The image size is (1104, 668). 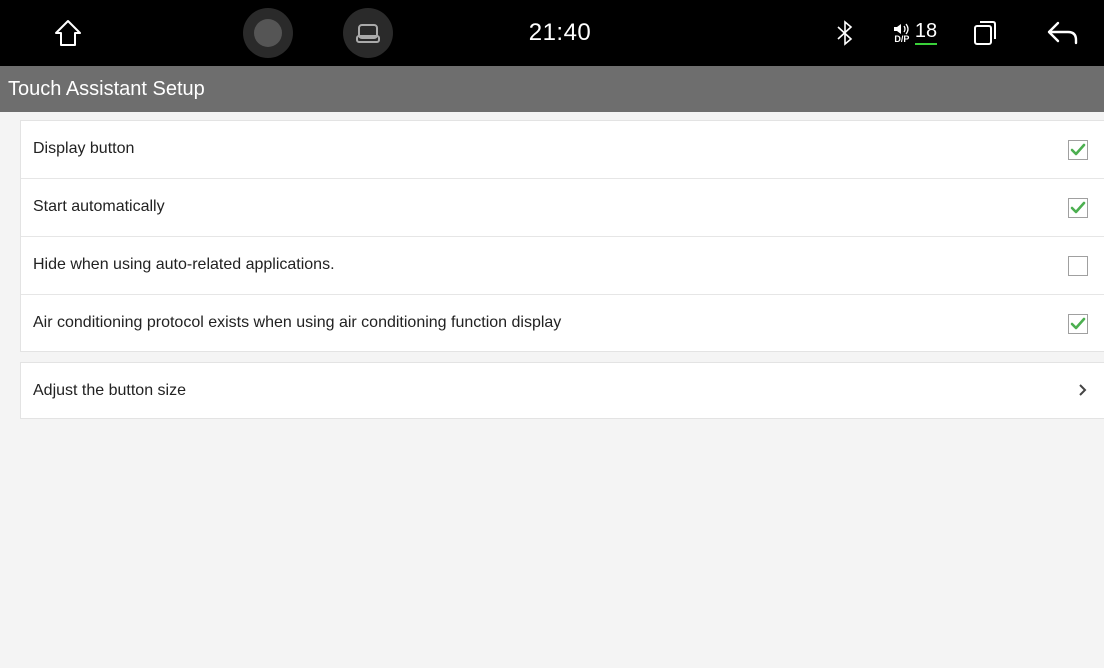 I want to click on setting-label: Start automatically, so click(x=99, y=206).